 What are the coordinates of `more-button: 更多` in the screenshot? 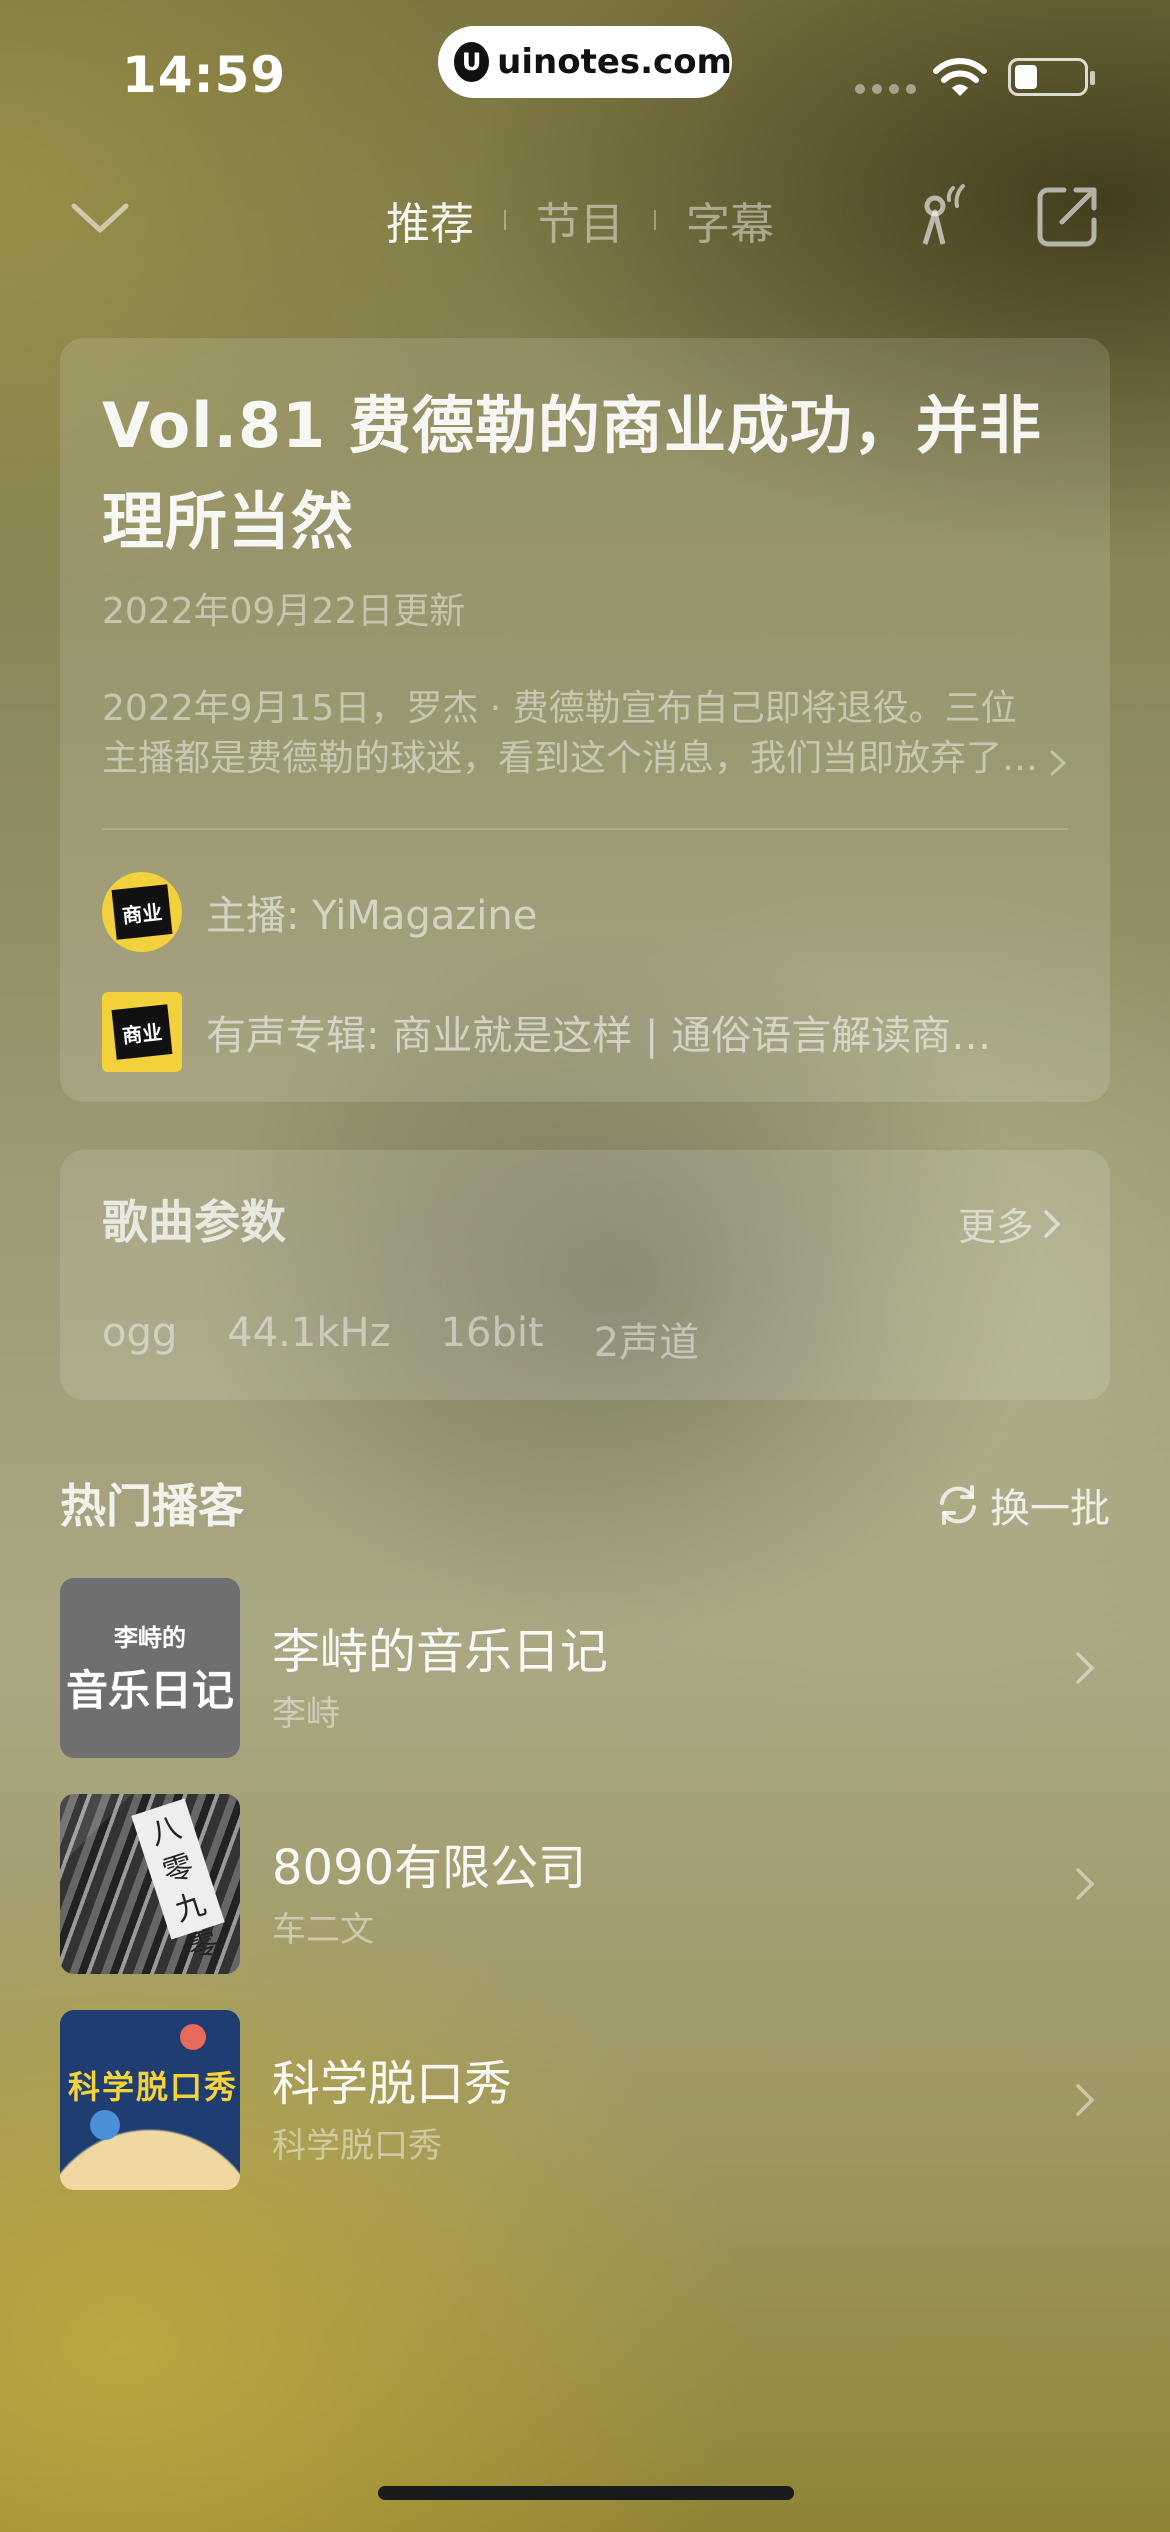 It's located at (1010, 1223).